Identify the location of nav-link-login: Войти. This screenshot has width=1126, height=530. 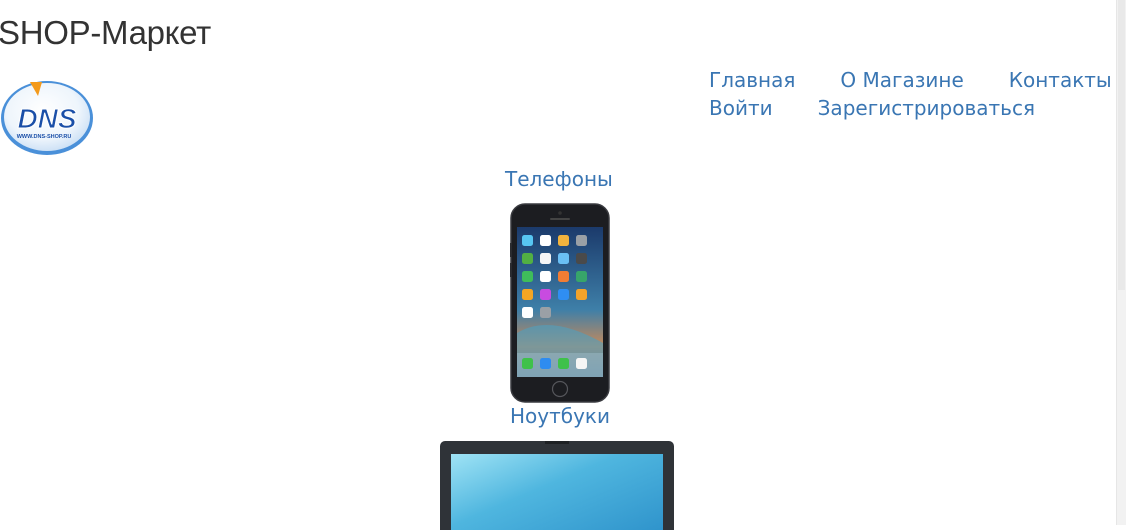
(741, 108).